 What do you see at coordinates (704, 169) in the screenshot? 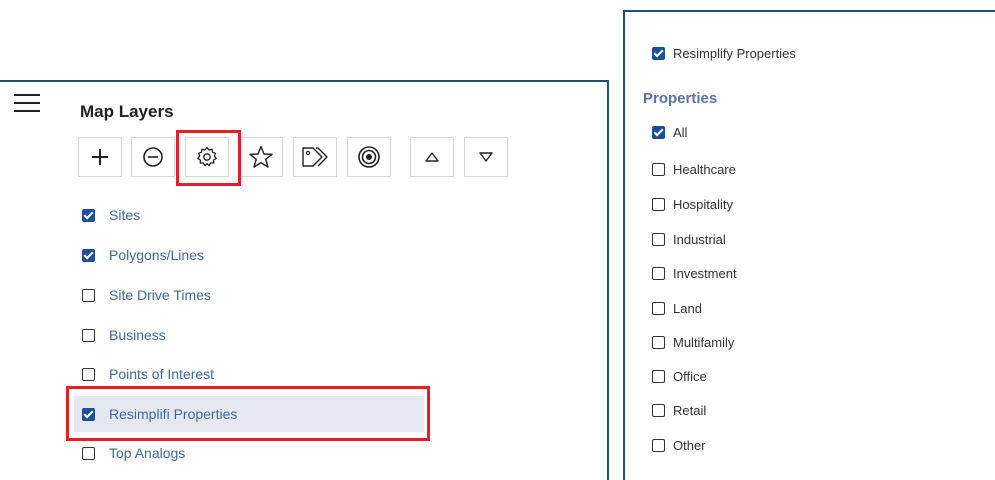
I see `property-label: Healthcare` at bounding box center [704, 169].